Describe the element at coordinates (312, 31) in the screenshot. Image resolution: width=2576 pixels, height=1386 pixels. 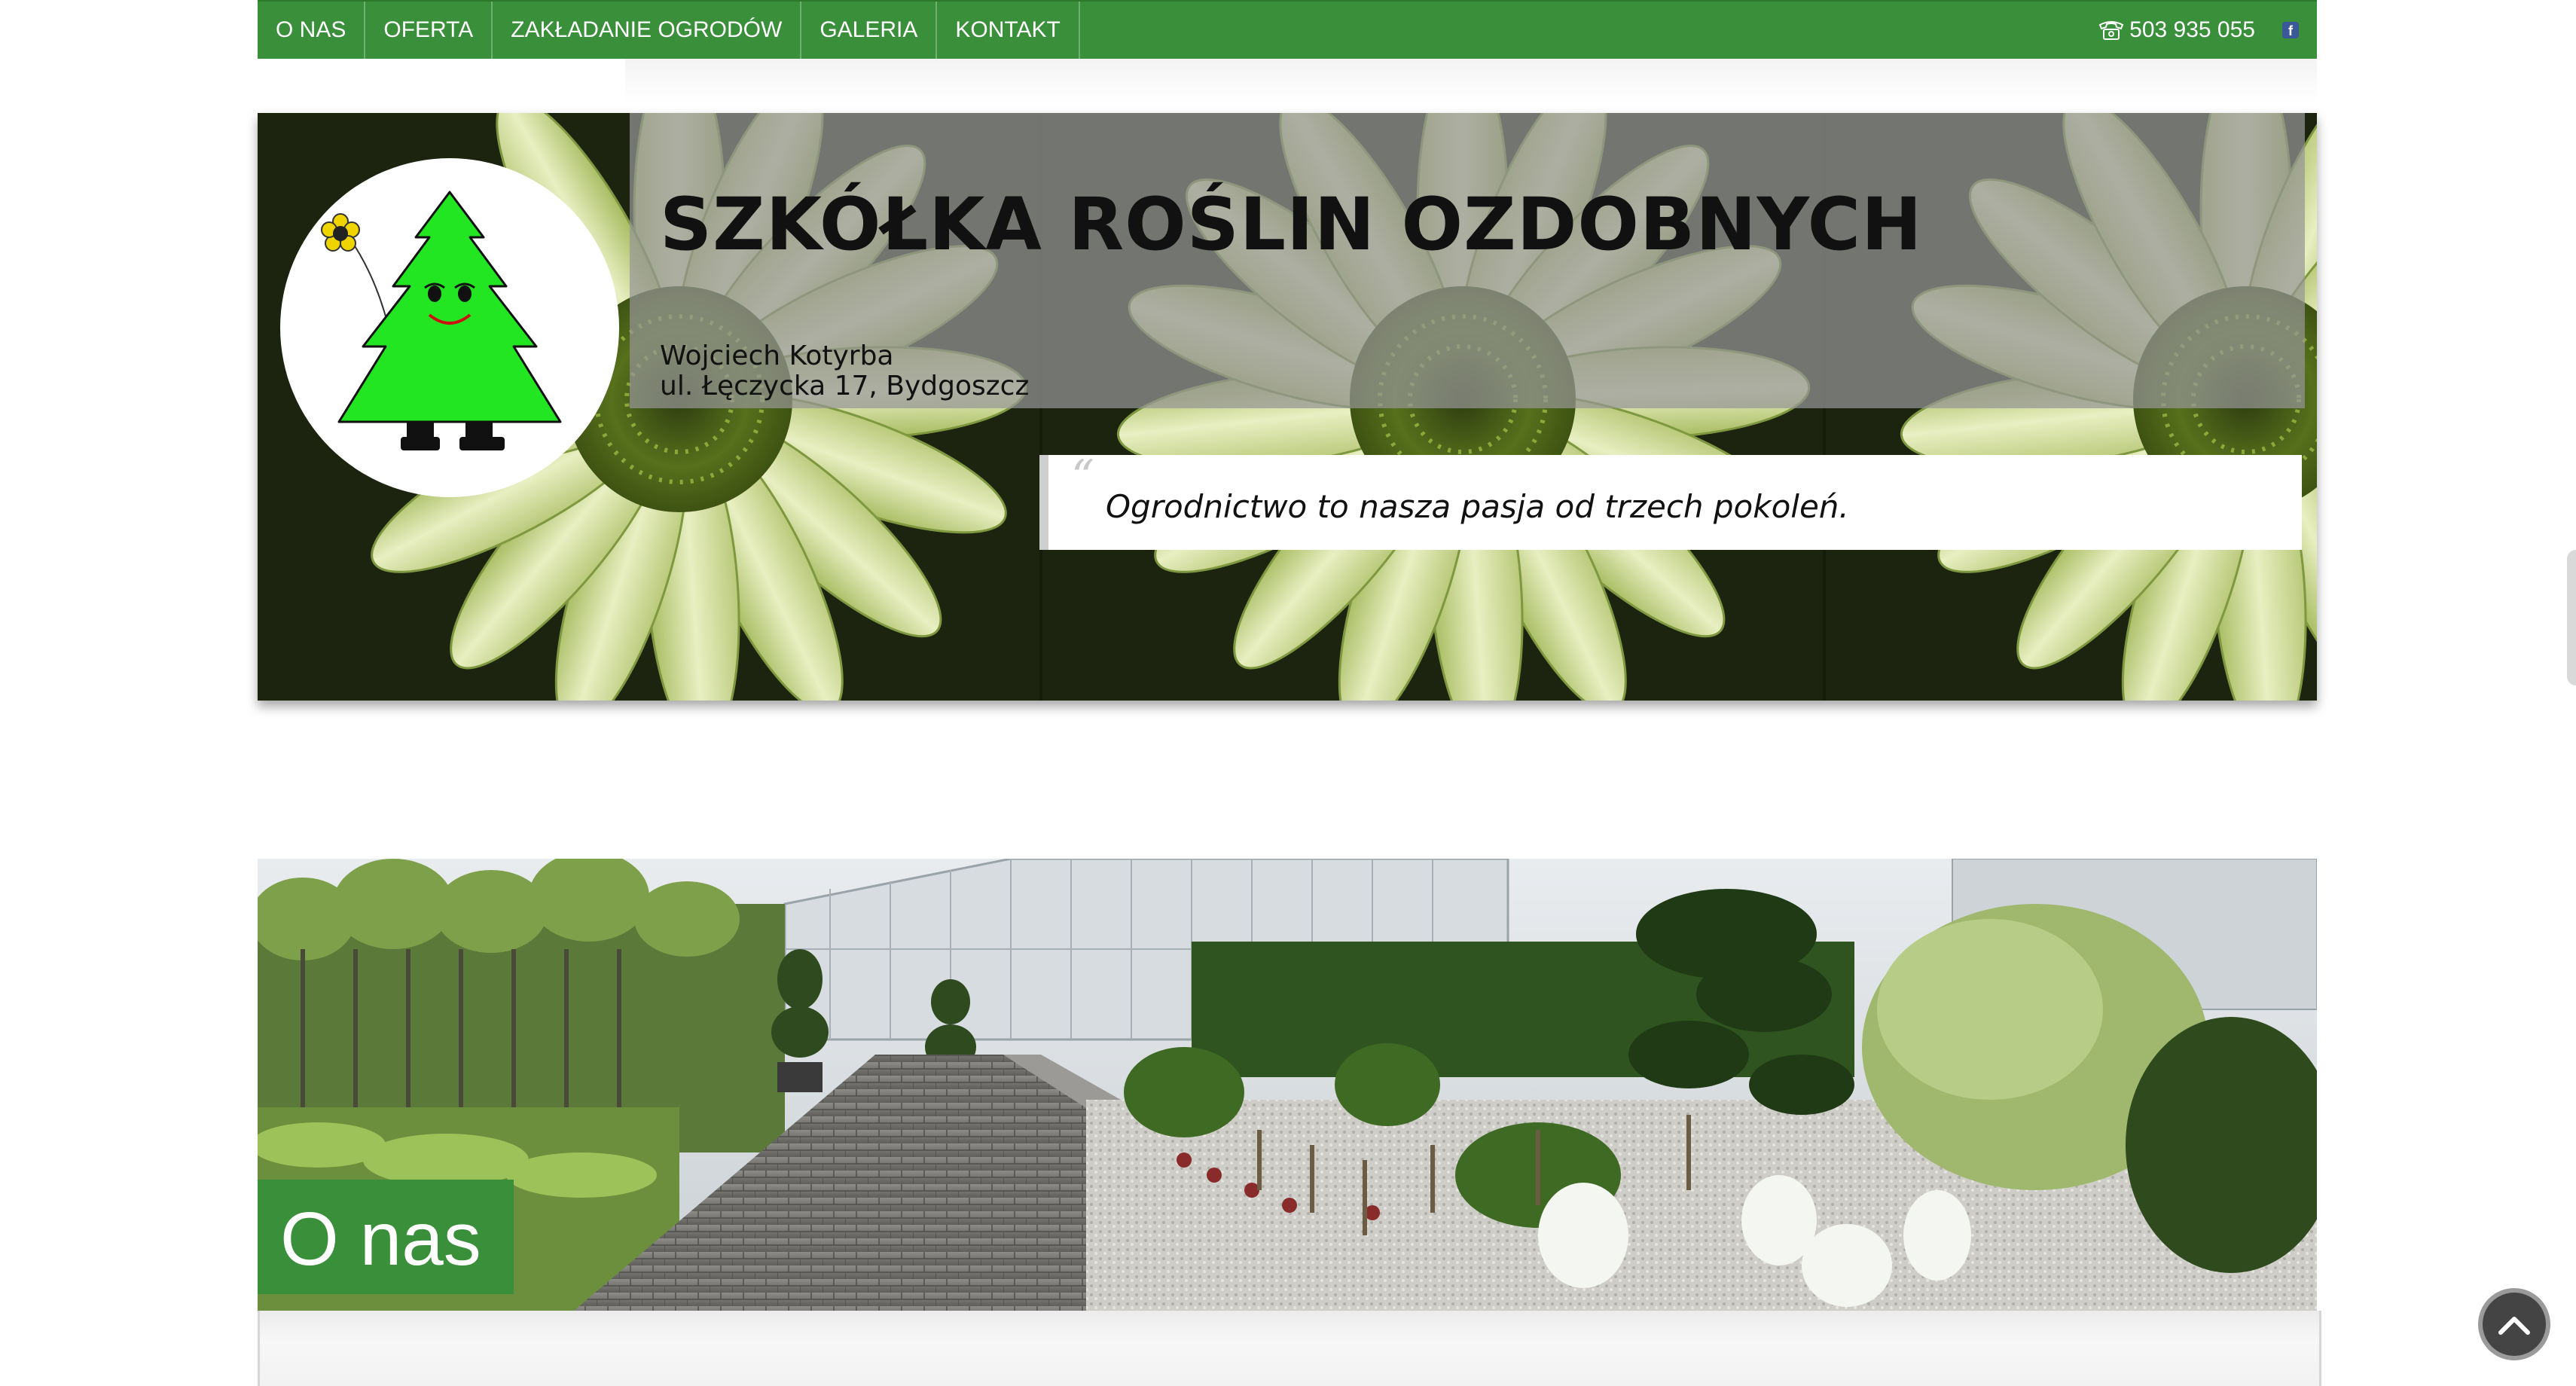
I see `nav-item-o-nas: O NAS` at that location.